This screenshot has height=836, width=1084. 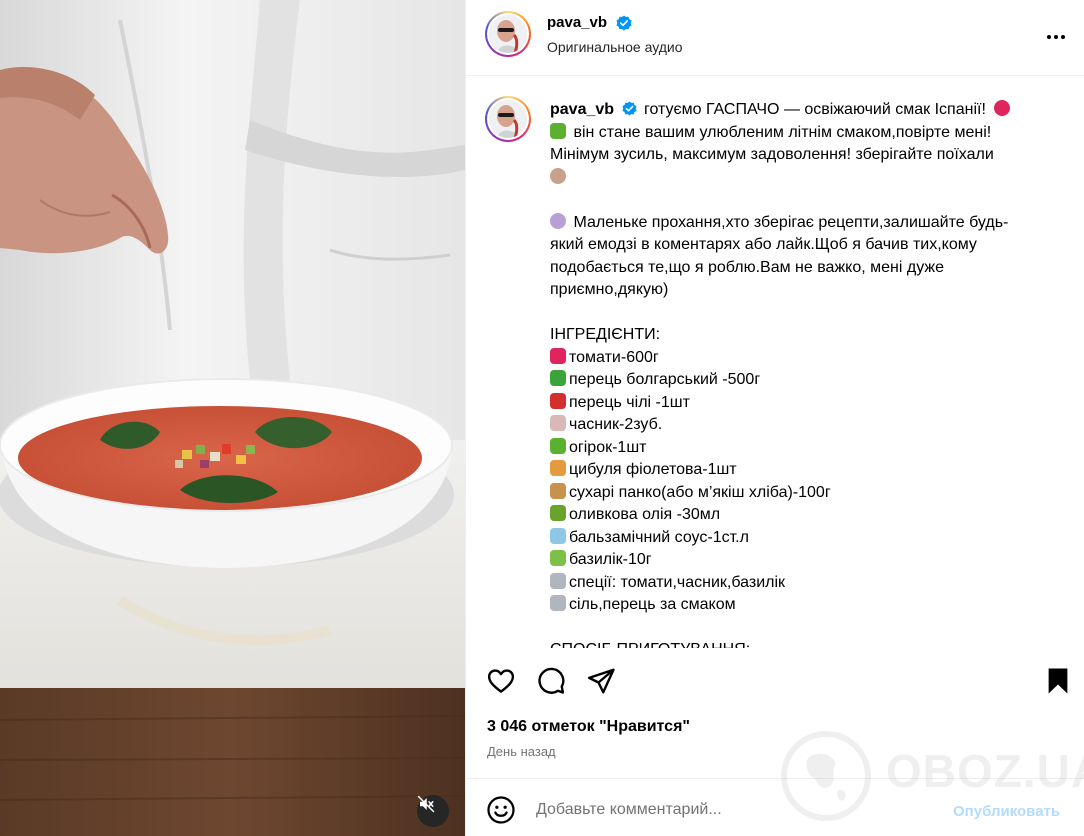 What do you see at coordinates (558, 175) in the screenshot?
I see `ok-hand-emoji-icon` at bounding box center [558, 175].